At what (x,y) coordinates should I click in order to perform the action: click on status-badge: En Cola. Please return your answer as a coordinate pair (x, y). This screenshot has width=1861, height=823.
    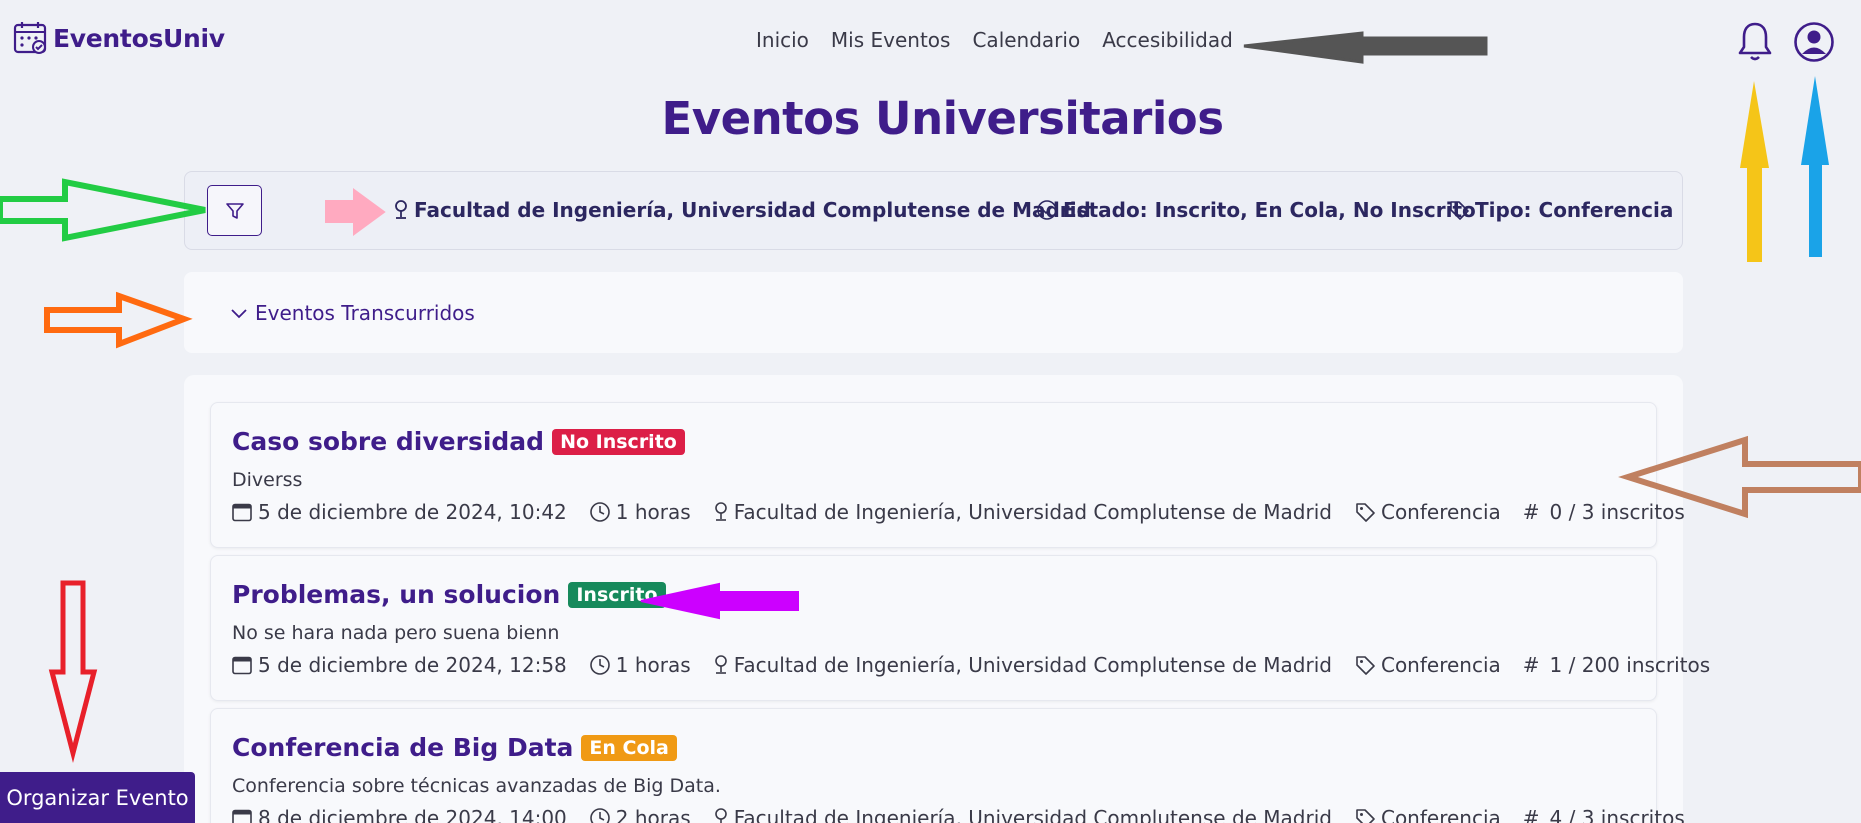
    Looking at the image, I should click on (629, 747).